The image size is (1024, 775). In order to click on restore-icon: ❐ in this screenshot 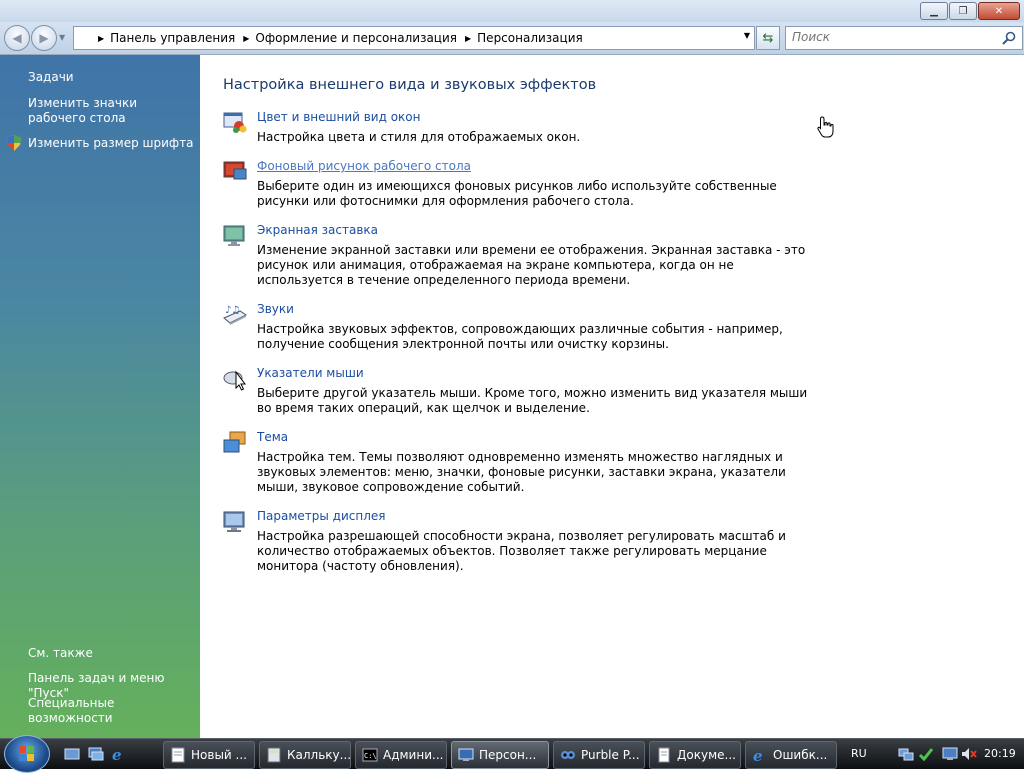, I will do `click(963, 11)`.